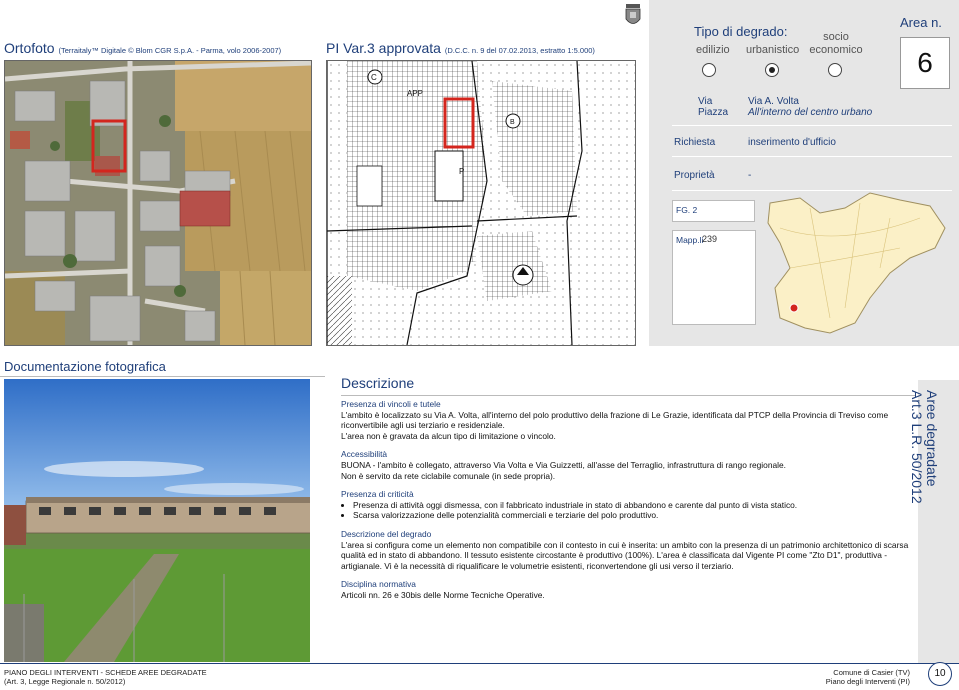 This screenshot has height=690, width=959. What do you see at coordinates (713, 50) in the screenshot?
I see `degrado-option-edilizio: edilizio` at bounding box center [713, 50].